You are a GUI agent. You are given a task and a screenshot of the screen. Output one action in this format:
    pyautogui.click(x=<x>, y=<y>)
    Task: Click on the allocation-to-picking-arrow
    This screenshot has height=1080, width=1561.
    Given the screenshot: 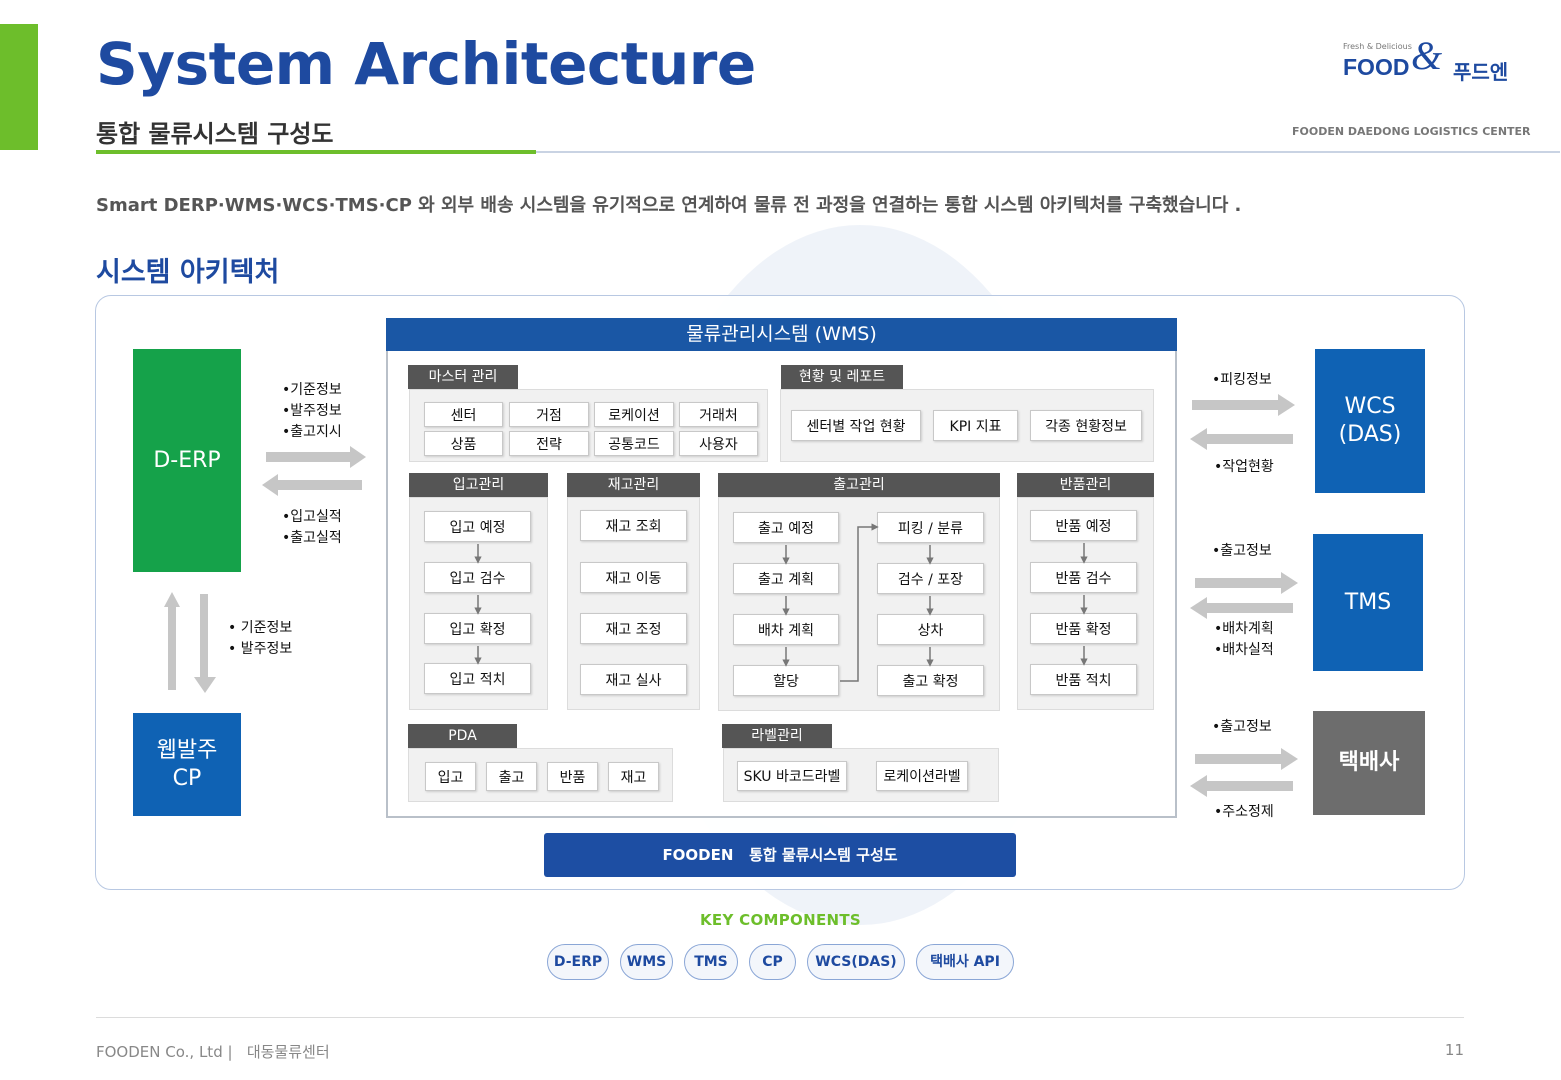 What is the action you would take?
    pyautogui.click(x=859, y=602)
    